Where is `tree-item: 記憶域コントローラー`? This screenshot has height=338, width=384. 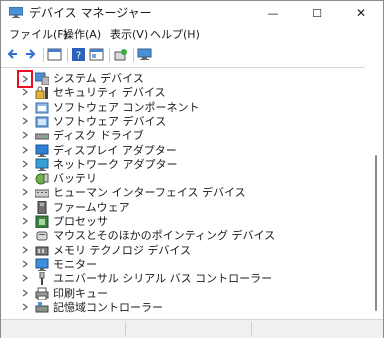
tree-item: 記憶域コントローラー is located at coordinates (183, 308).